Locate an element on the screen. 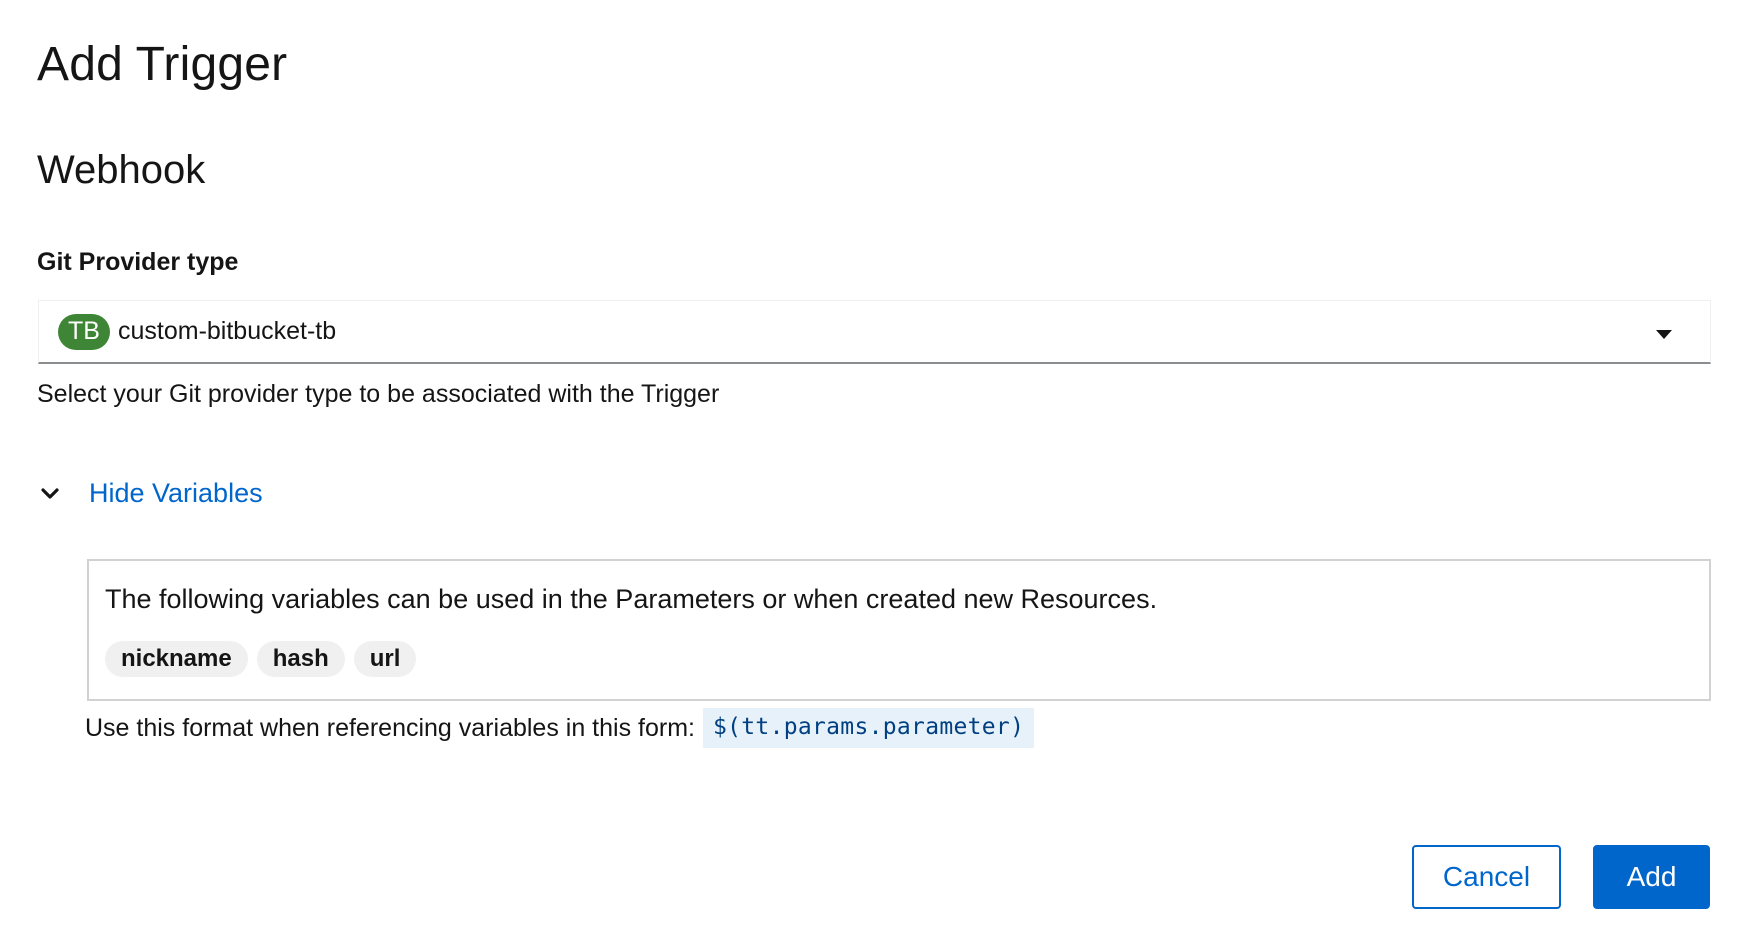 This screenshot has height=934, width=1754. git-provider-selected-value: custom-bitbucket-tb is located at coordinates (227, 331).